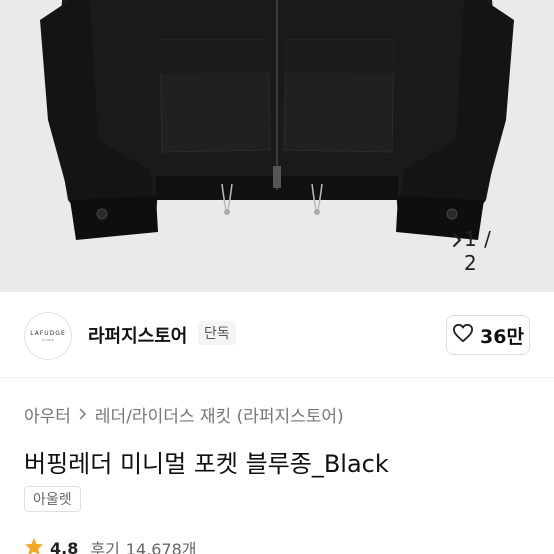 The height and width of the screenshot is (554, 554). What do you see at coordinates (217, 333) in the screenshot?
I see `store-badge: 단독` at bounding box center [217, 333].